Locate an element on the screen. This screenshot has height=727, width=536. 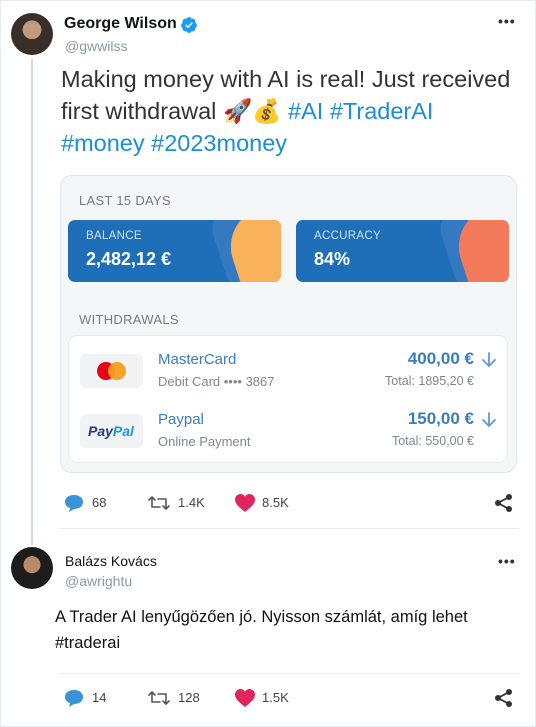
reply-button: 68 is located at coordinates (93, 503).